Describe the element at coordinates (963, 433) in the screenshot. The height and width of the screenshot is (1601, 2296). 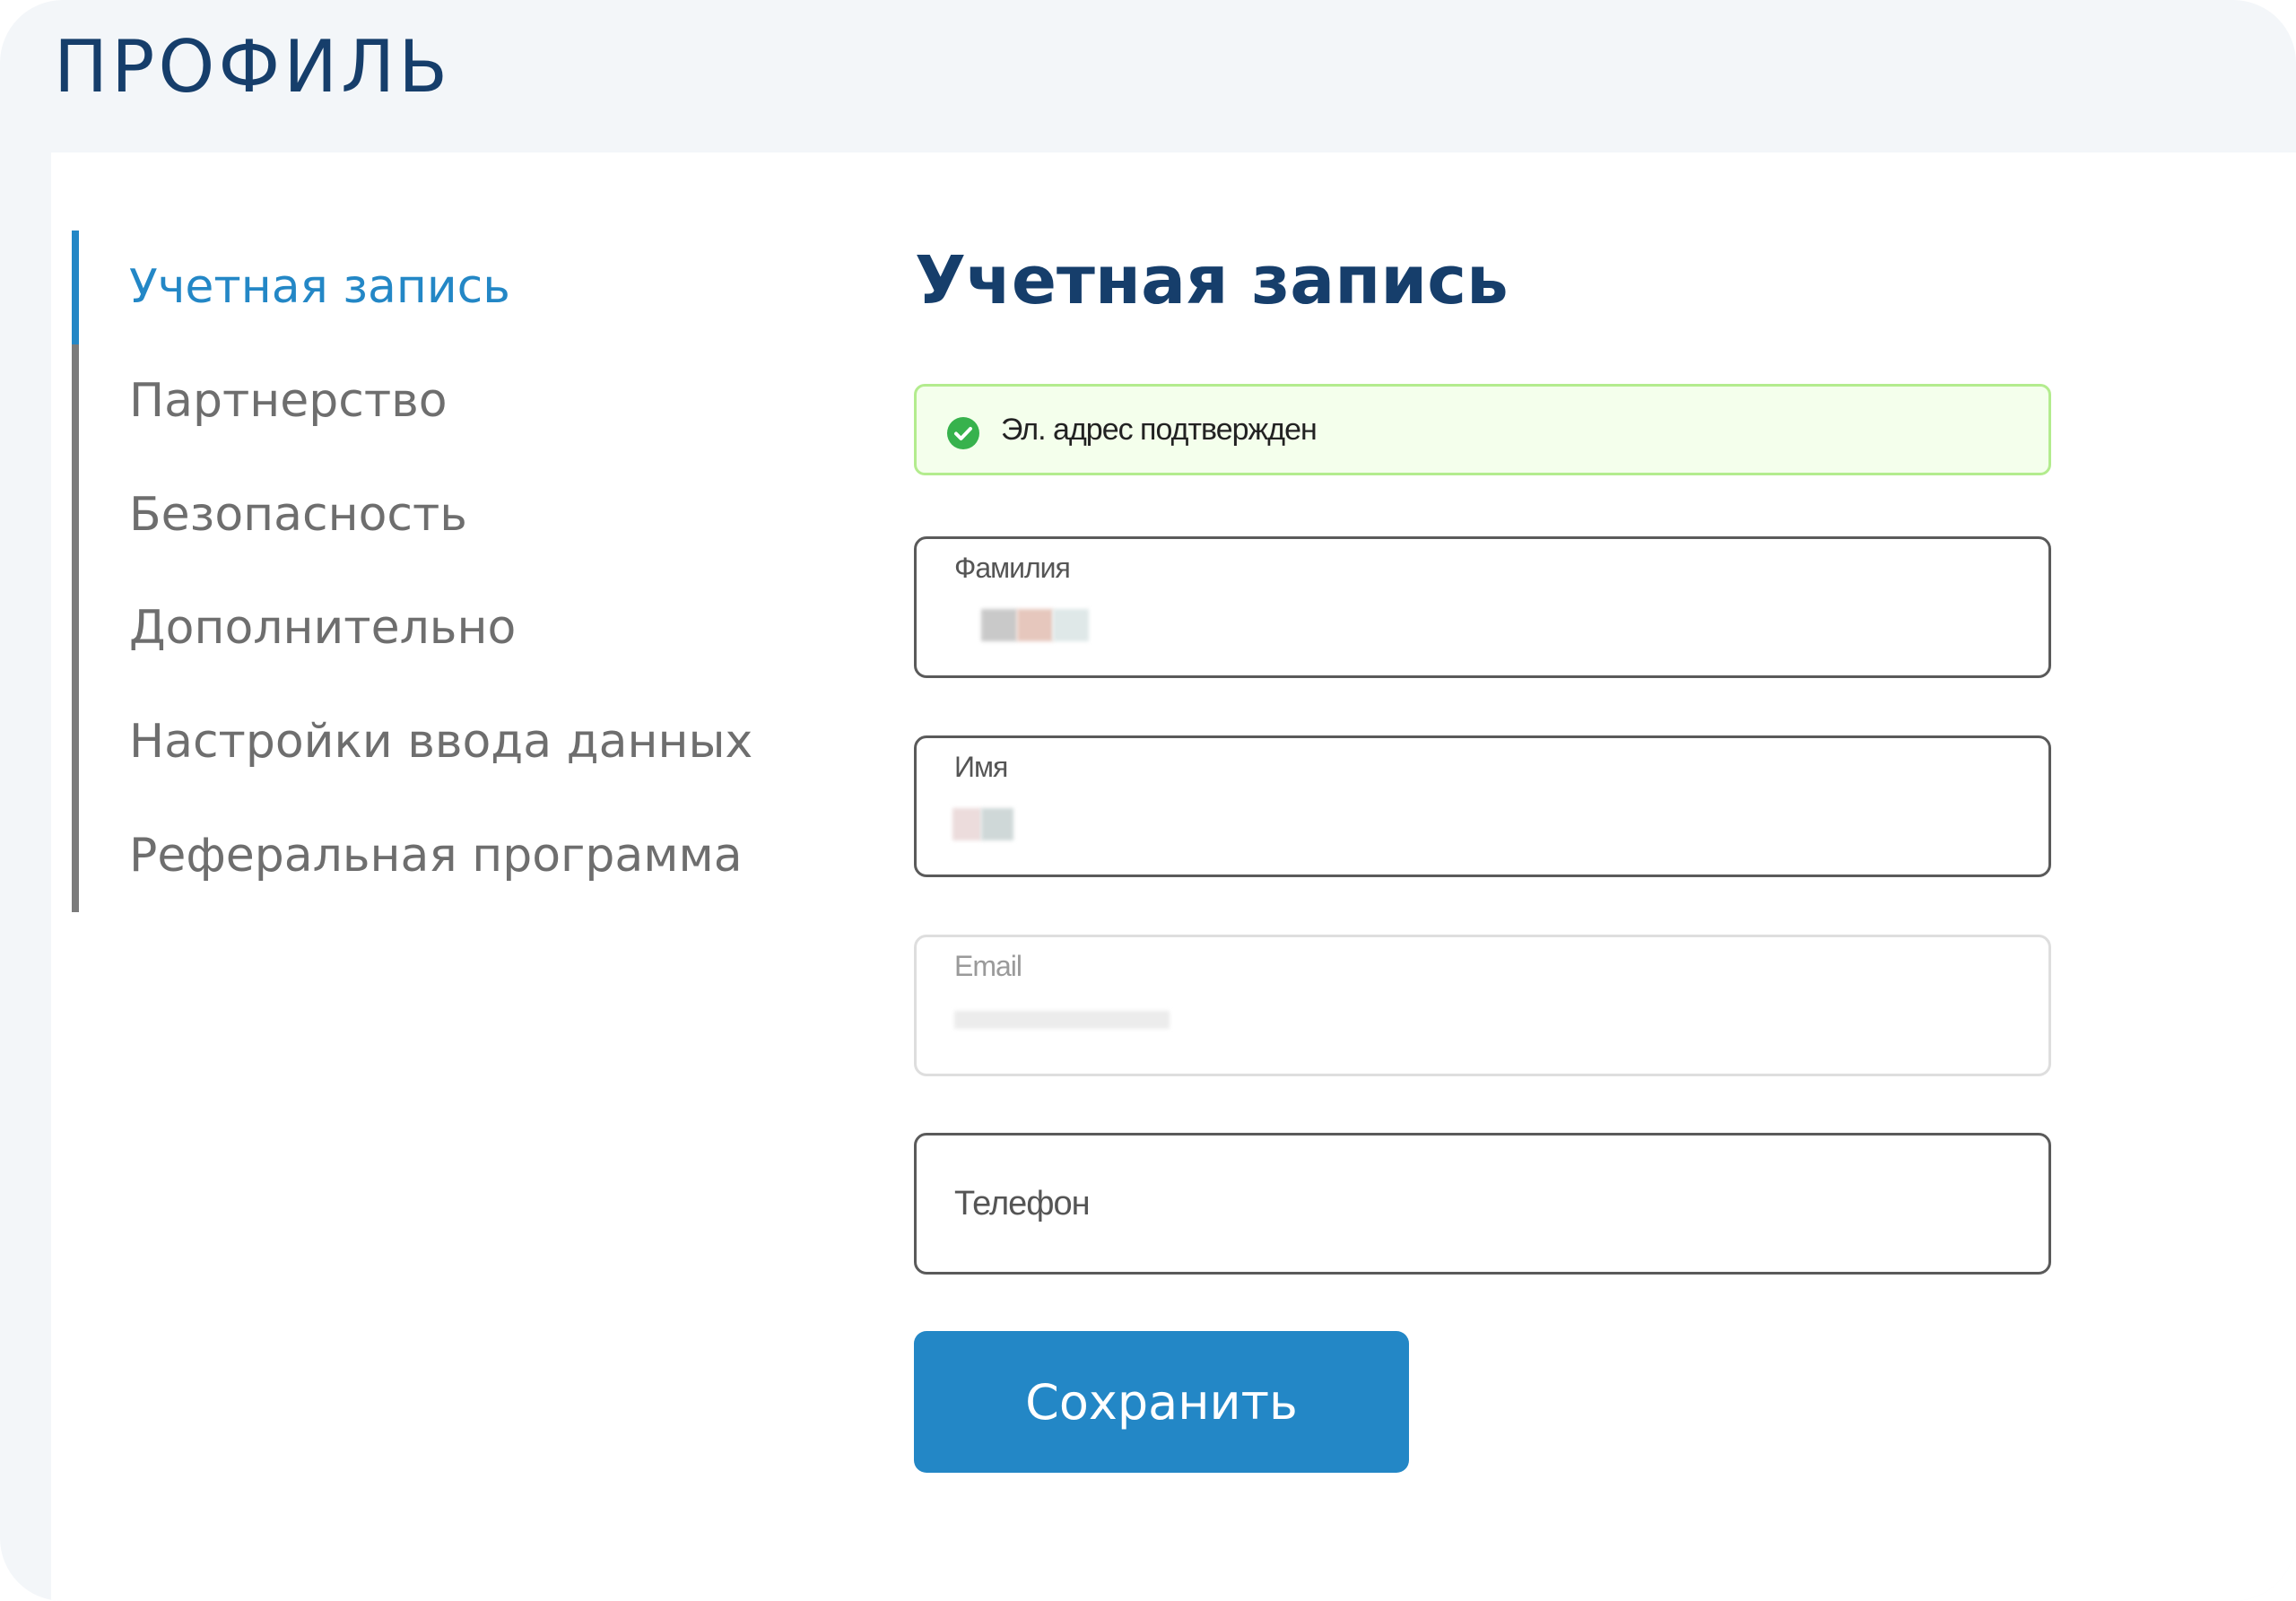
I see `check-circle-icon` at that location.